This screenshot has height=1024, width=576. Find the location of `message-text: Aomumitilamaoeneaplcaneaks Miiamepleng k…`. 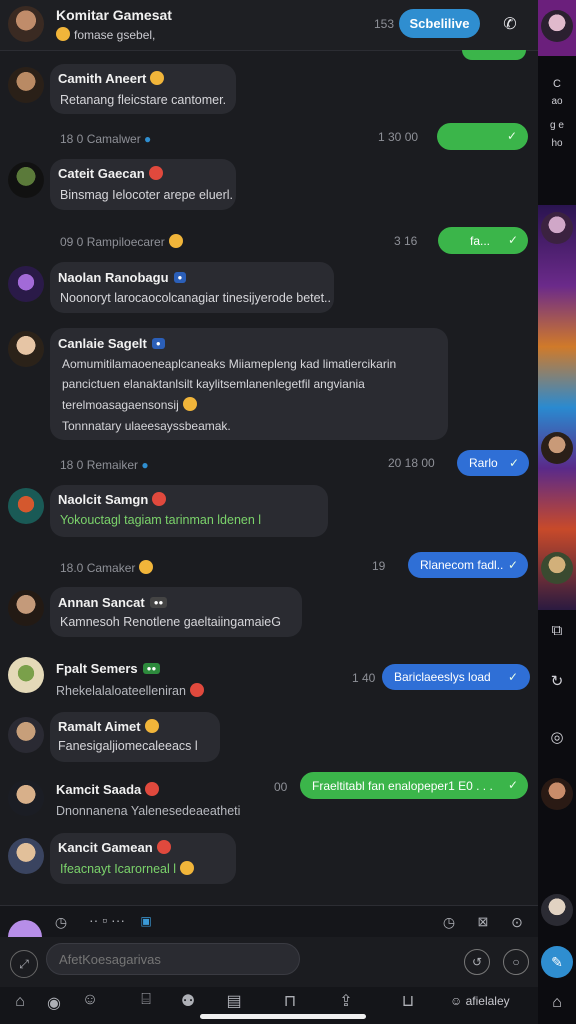

message-text: Aomumitilamaoeneaplcaneaks Miiamepleng k… is located at coordinates (229, 364).